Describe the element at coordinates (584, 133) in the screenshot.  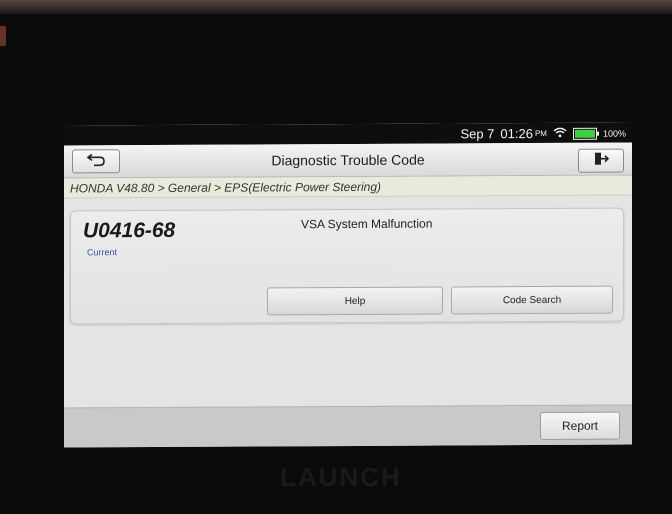
I see `battery-icon` at that location.